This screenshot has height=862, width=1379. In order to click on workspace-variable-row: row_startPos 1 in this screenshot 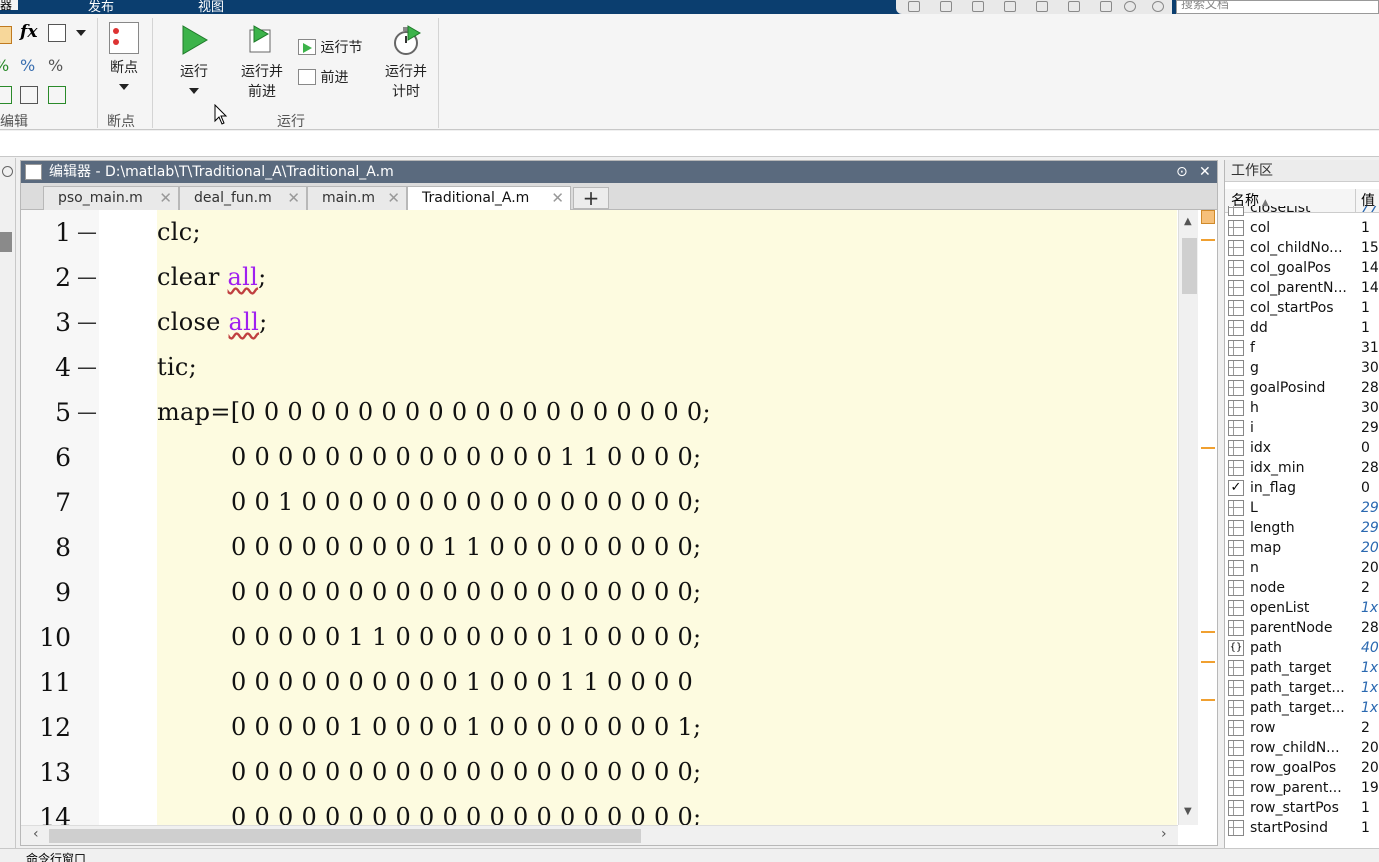, I will do `click(1302, 808)`.